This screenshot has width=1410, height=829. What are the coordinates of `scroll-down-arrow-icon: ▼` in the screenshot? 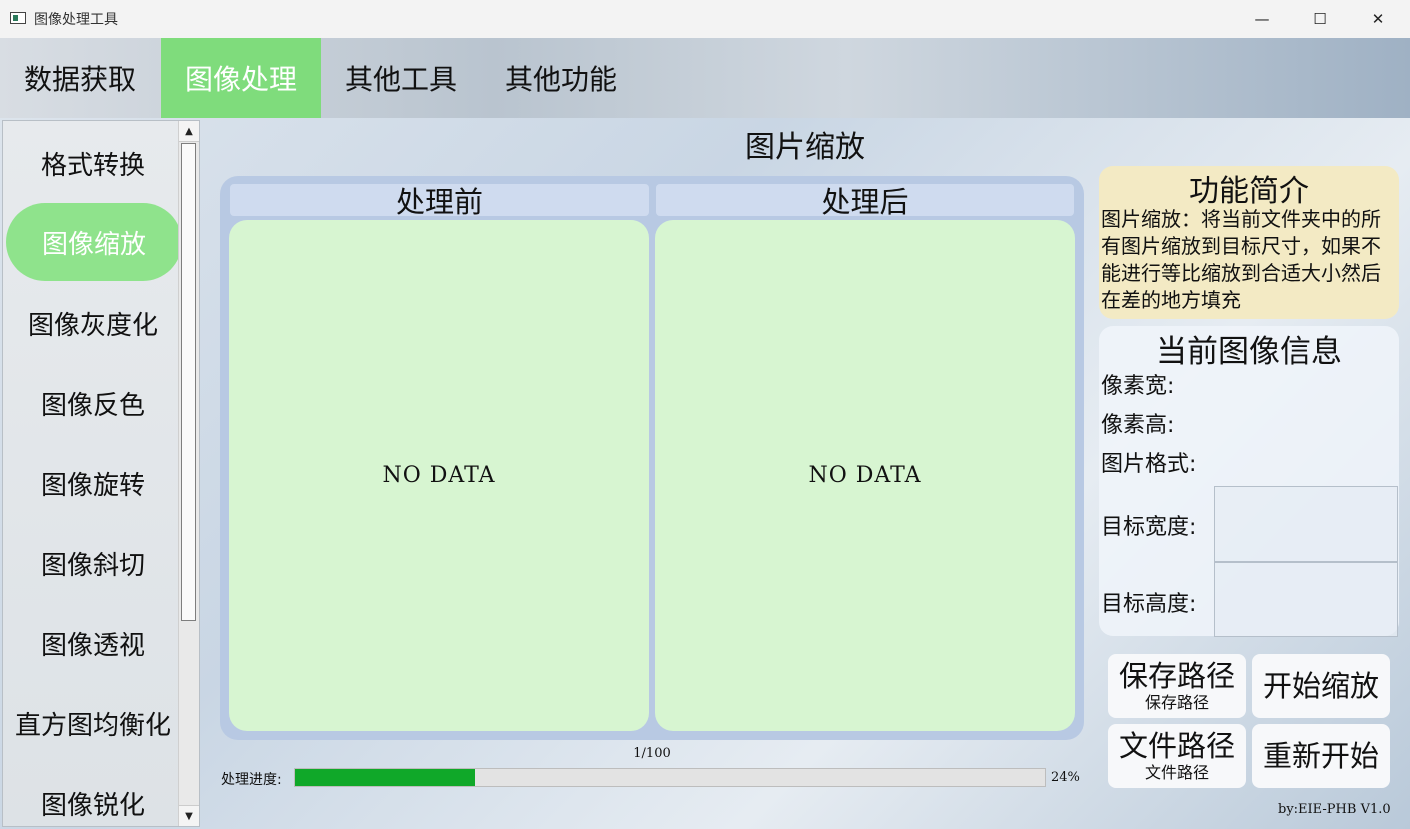 It's located at (189, 815).